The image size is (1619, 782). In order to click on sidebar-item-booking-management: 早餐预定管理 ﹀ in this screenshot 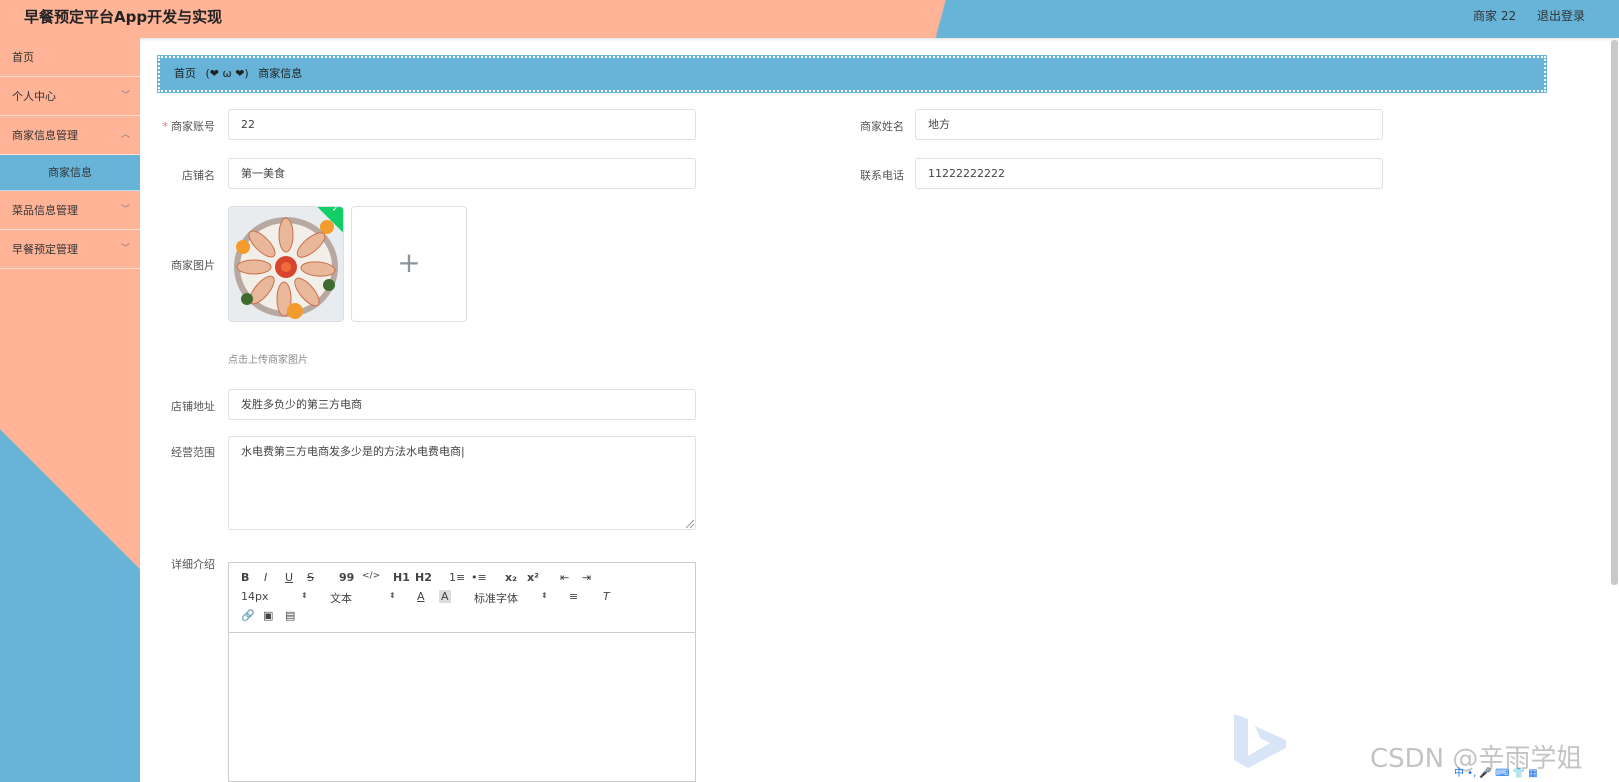, I will do `click(70, 249)`.